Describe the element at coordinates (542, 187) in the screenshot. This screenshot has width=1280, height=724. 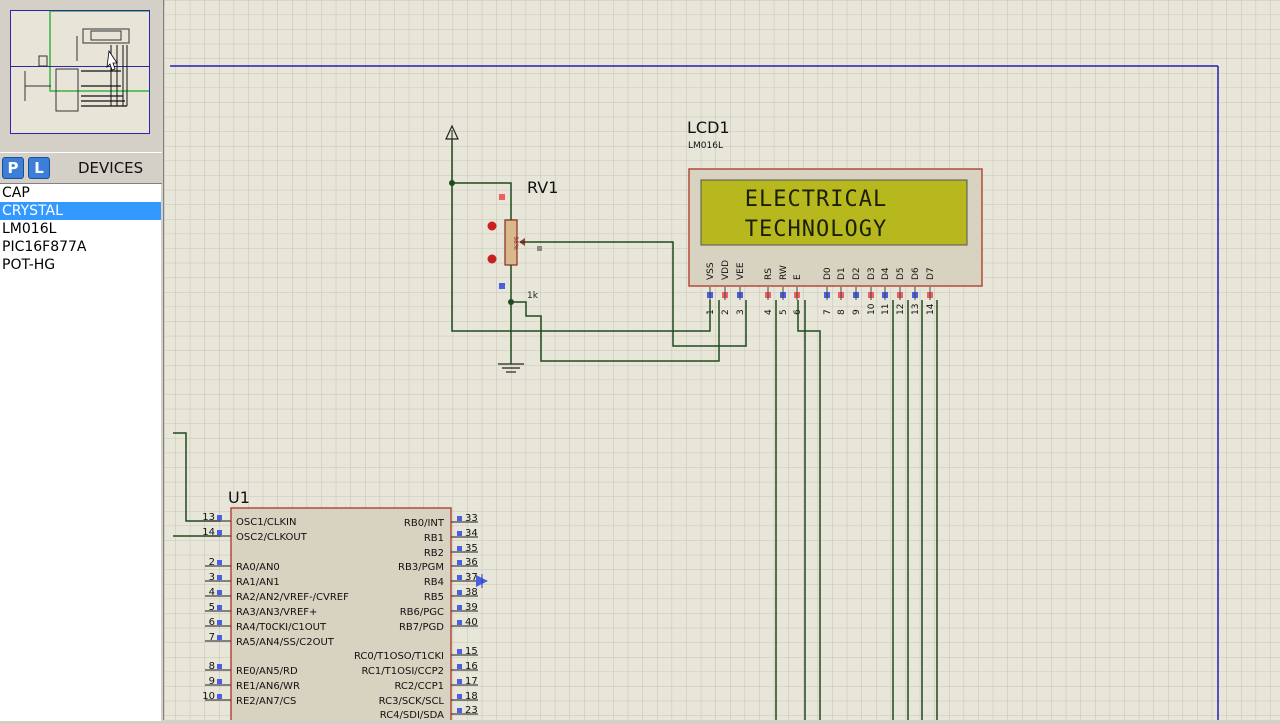
I see `pot-ref-label: RV1` at that location.